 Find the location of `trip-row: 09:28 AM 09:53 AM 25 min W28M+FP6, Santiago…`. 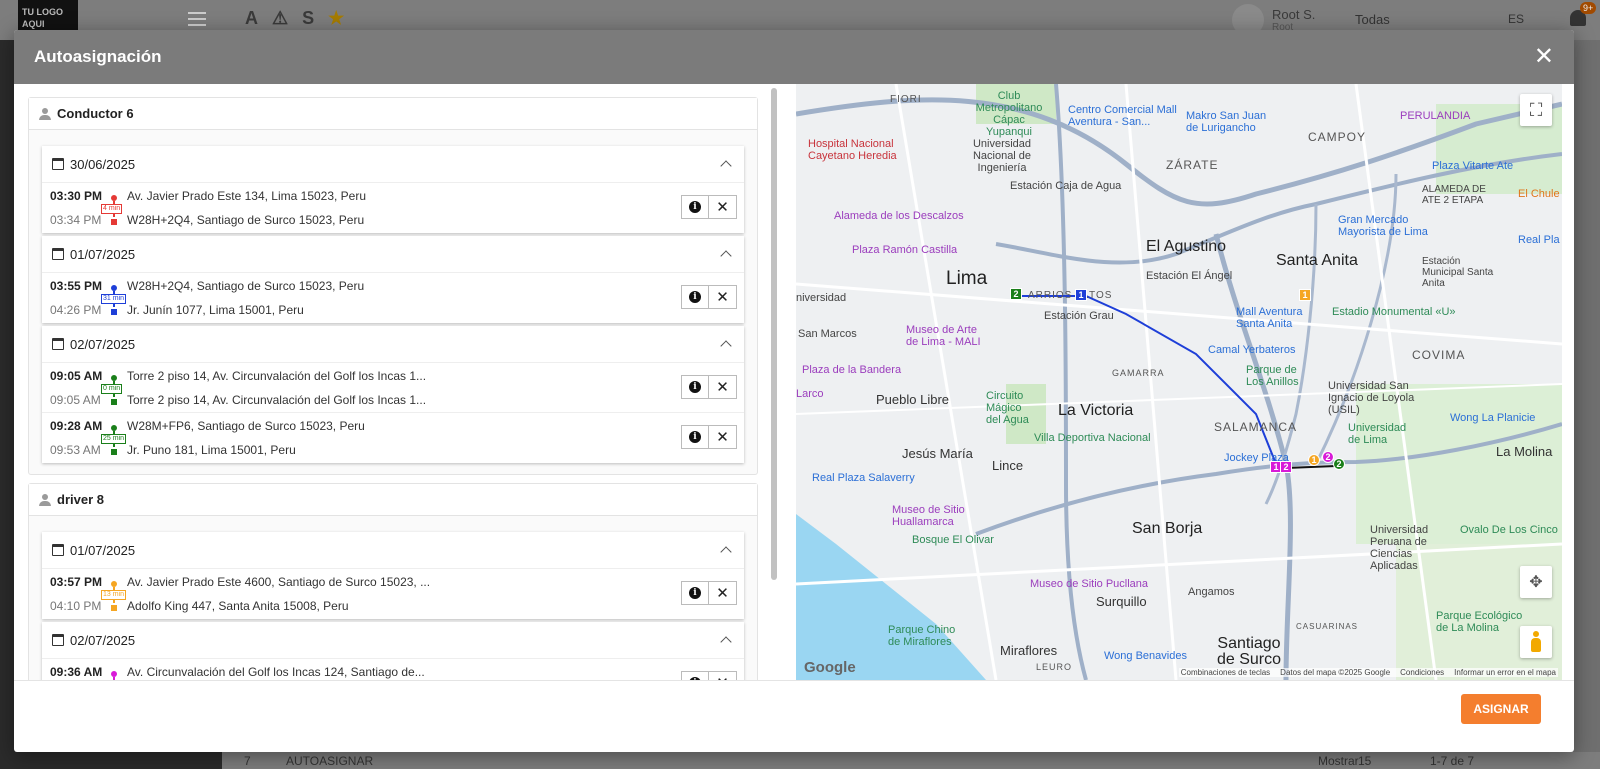

trip-row: 09:28 AM 09:53 AM 25 min W28M+FP6, Santiago… is located at coordinates (393, 438).